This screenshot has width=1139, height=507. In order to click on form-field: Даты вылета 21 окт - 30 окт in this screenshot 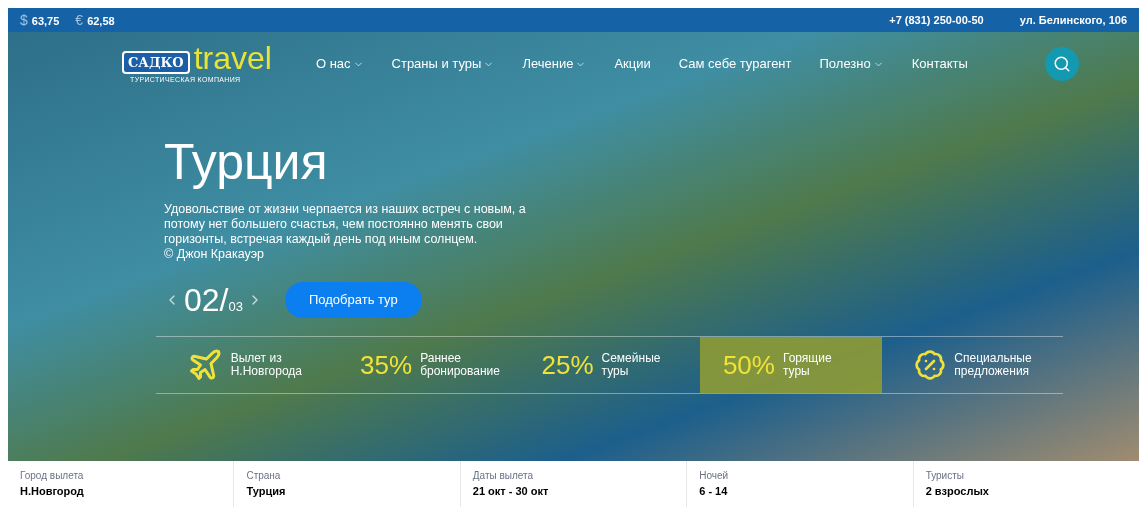, I will do `click(573, 484)`.